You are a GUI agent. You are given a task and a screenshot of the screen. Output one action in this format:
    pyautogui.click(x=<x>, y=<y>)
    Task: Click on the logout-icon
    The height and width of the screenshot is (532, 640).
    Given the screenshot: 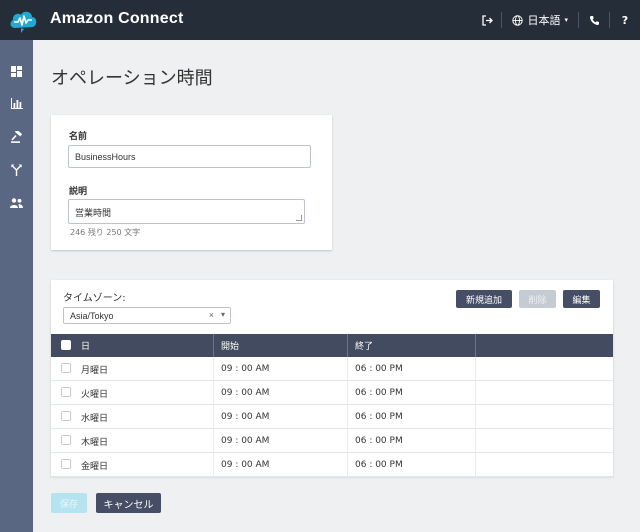 What is the action you would take?
    pyautogui.click(x=487, y=20)
    